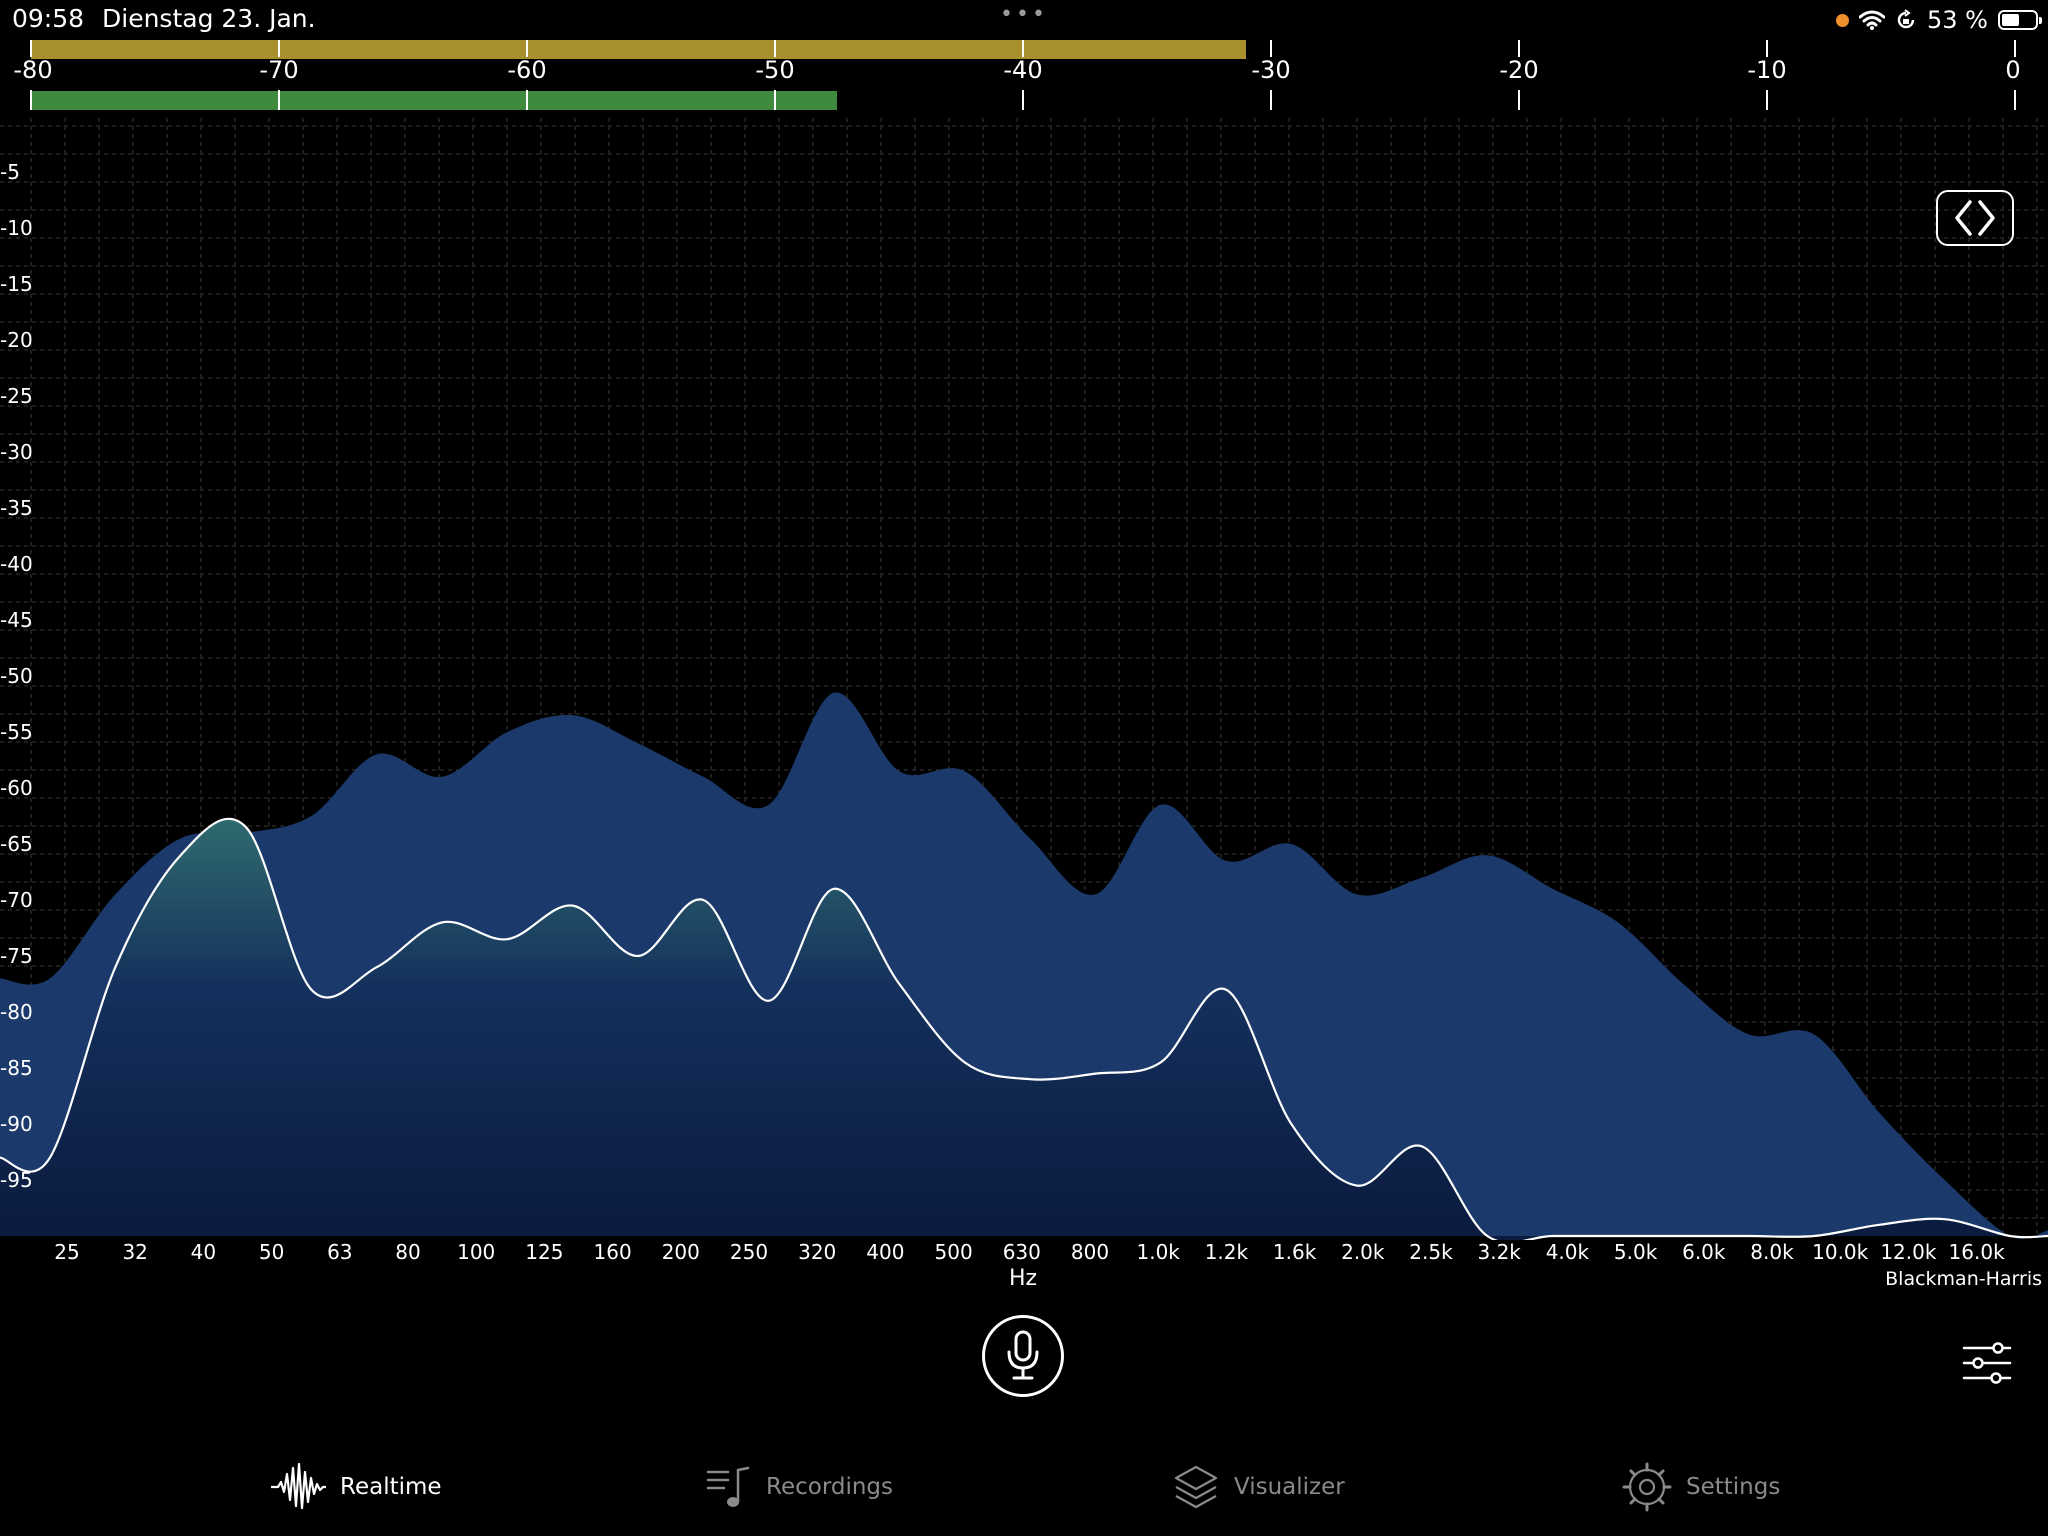 This screenshot has height=1536, width=2048. I want to click on frequency-tick-label: 160, so click(612, 1252).